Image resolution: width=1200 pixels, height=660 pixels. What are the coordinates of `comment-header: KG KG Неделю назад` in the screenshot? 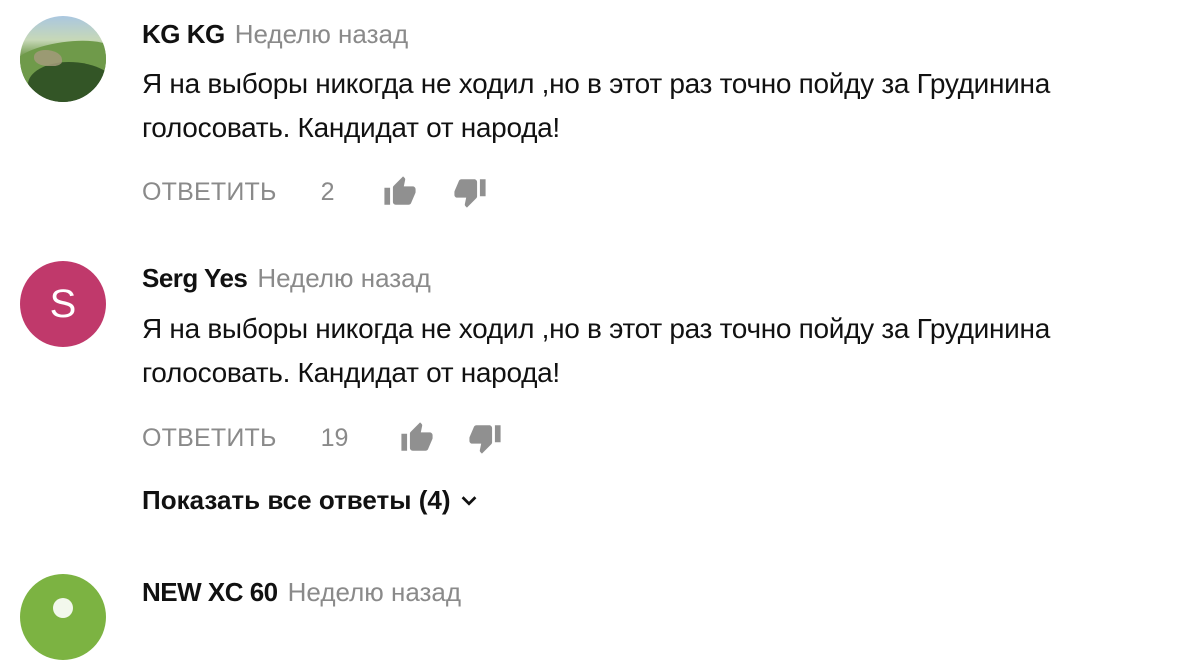 It's located at (275, 34).